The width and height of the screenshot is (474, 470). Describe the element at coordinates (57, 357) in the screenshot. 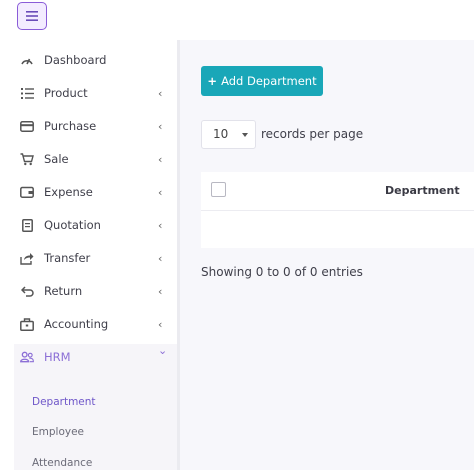

I see `sidebar-item-label: HRM` at that location.